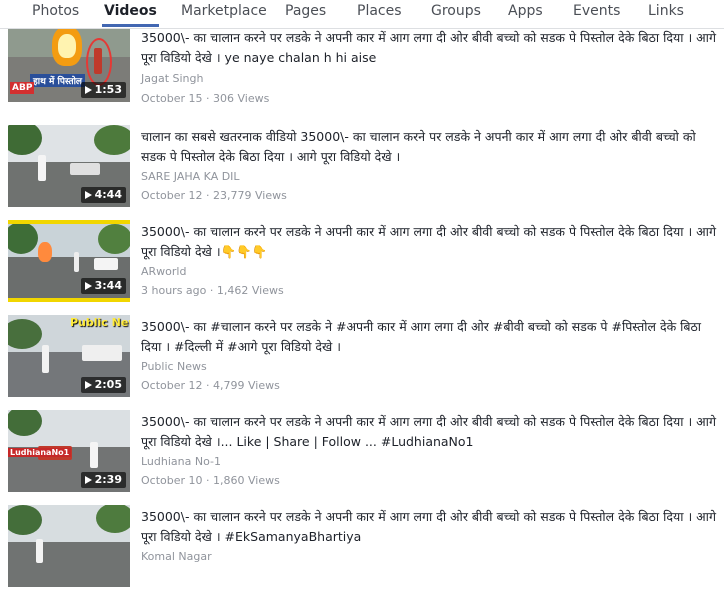  Describe the element at coordinates (55, 13) in the screenshot. I see `tab-photos: Photos` at that location.